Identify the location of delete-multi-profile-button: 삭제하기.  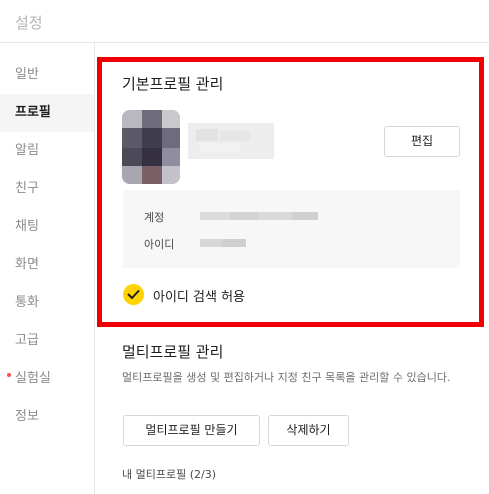
(308, 430).